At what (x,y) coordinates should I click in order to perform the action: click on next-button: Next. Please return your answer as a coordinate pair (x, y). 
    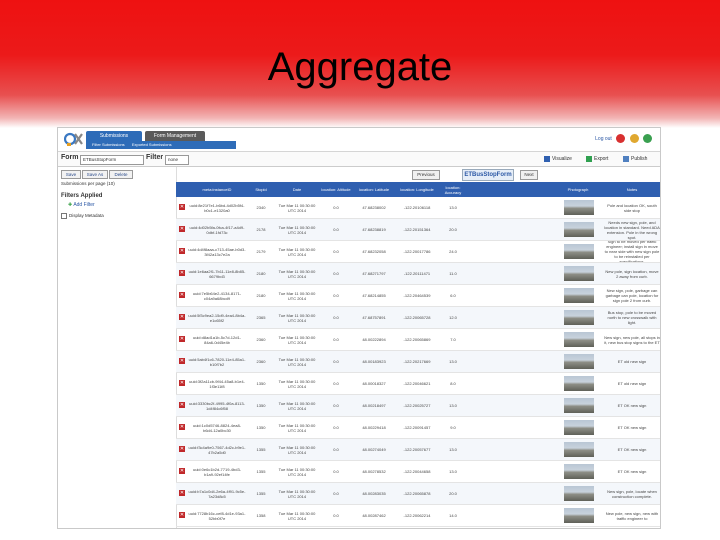
    Looking at the image, I should click on (529, 175).